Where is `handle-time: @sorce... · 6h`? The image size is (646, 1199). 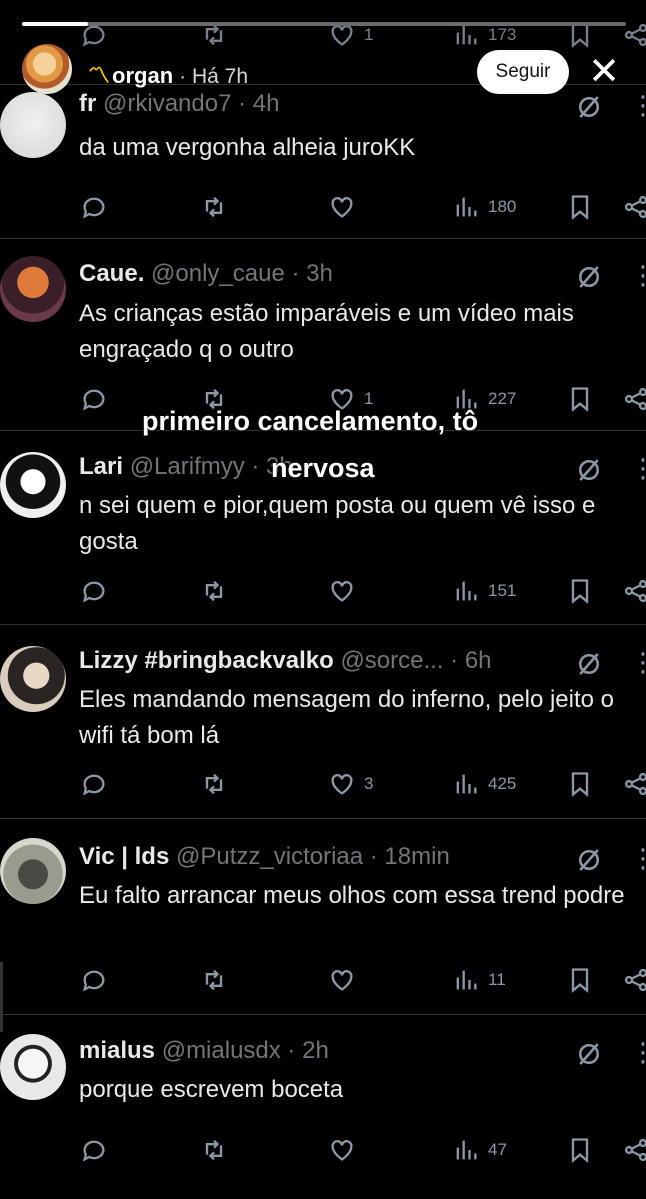 handle-time: @sorce... · 6h is located at coordinates (415, 660).